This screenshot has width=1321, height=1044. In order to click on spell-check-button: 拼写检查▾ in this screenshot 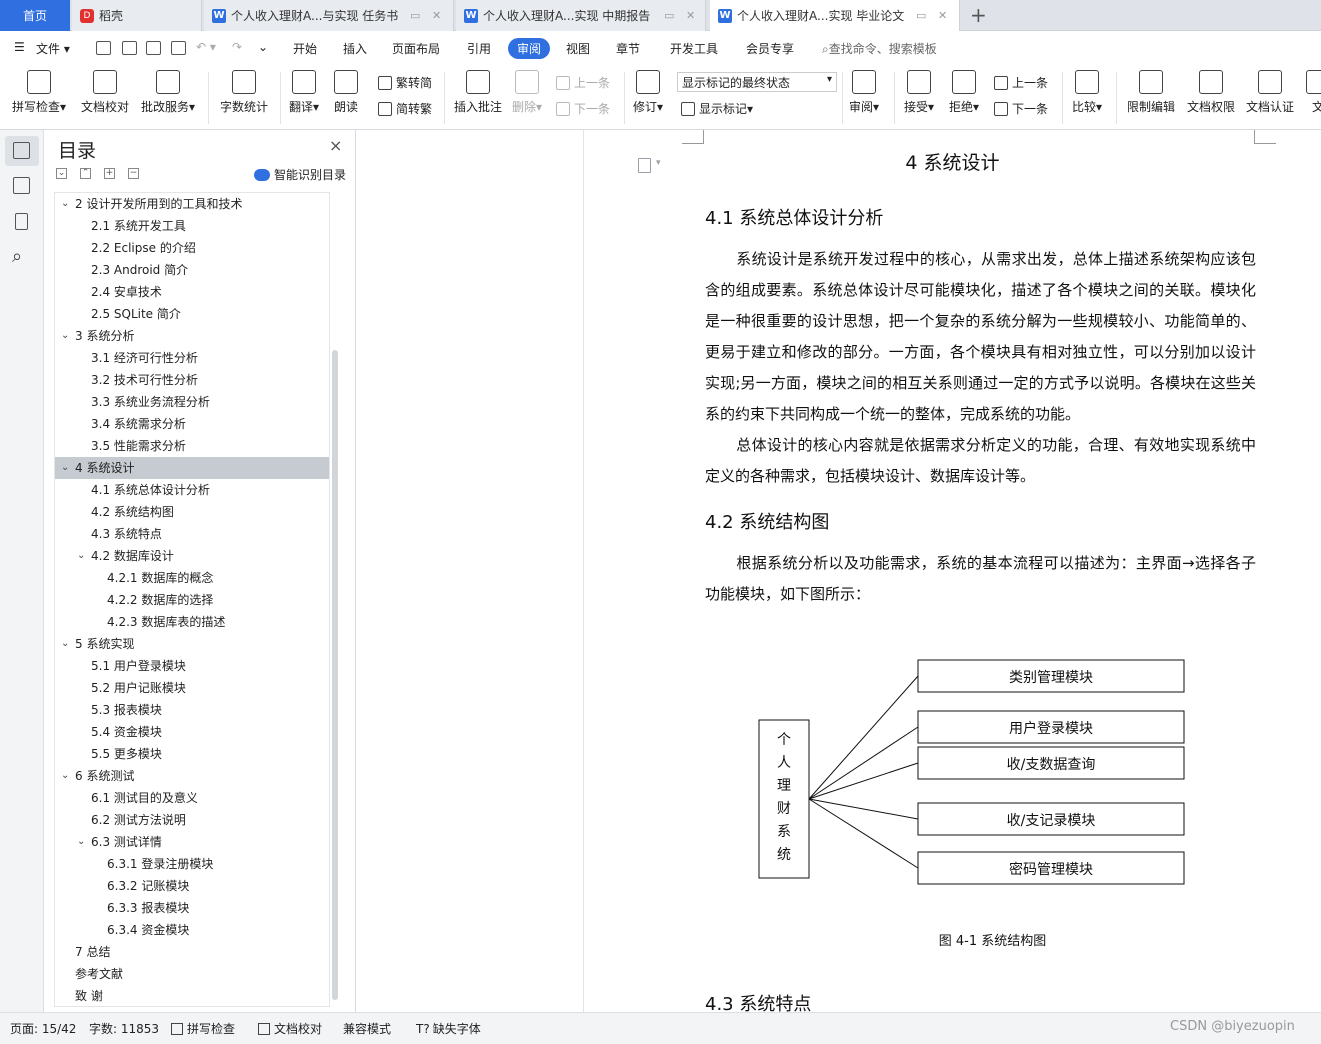, I will do `click(39, 92)`.